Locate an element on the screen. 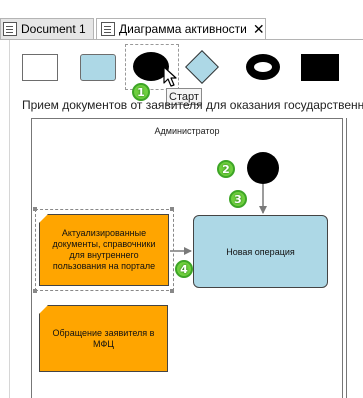  document-node: Обращение заявителя в МФЦ is located at coordinates (103, 338).